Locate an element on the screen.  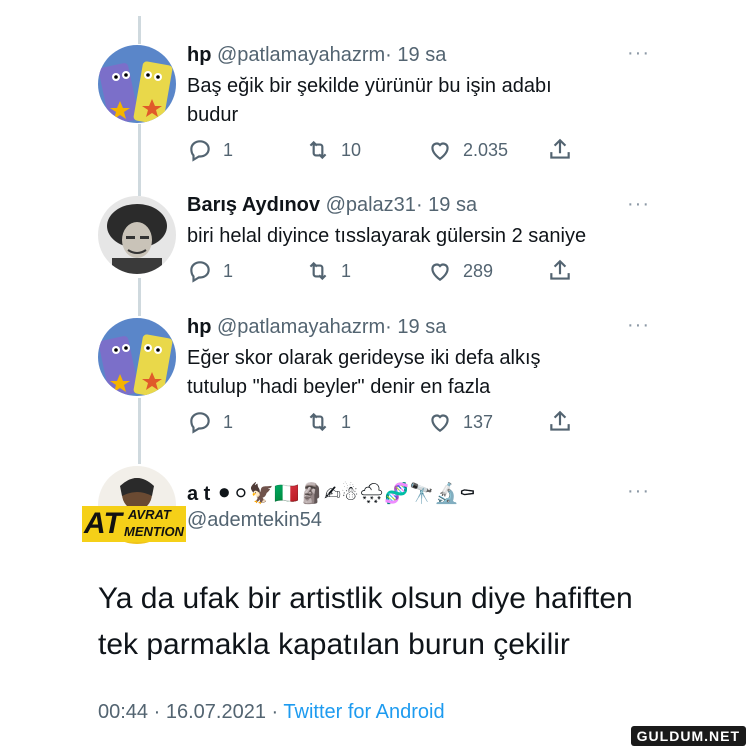
handle-row: @ademtekin54 is located at coordinates (254, 520).